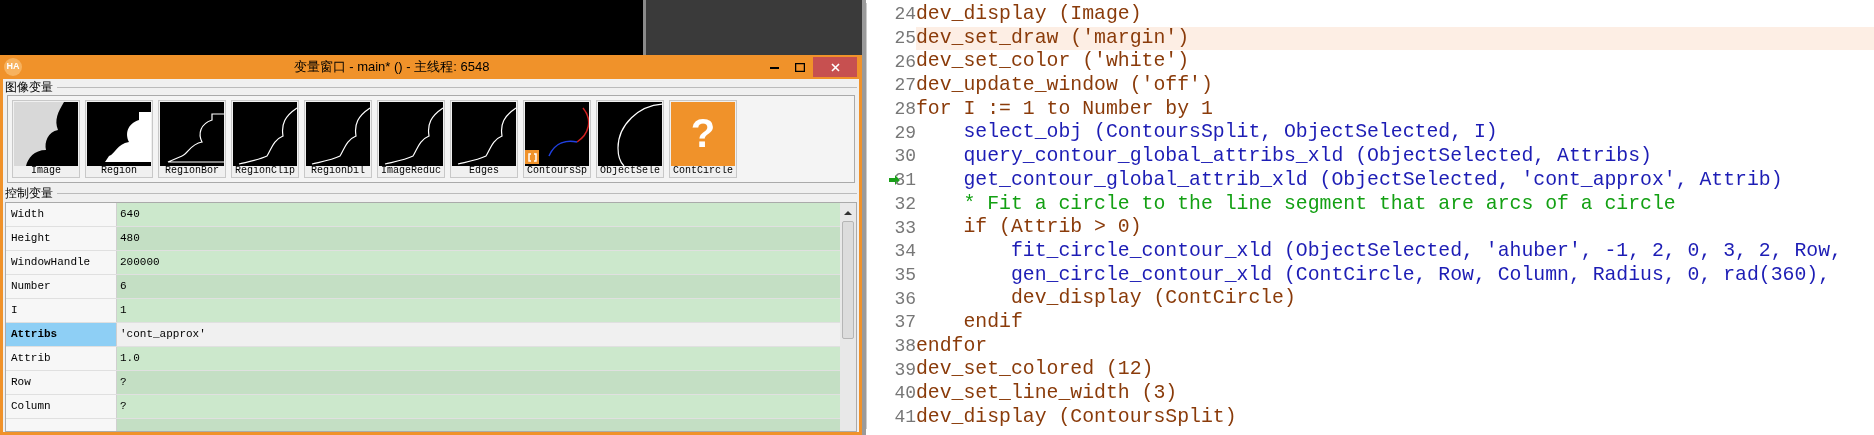  I want to click on code-line: for I := 1 to Number by 1, so click(1064, 109).